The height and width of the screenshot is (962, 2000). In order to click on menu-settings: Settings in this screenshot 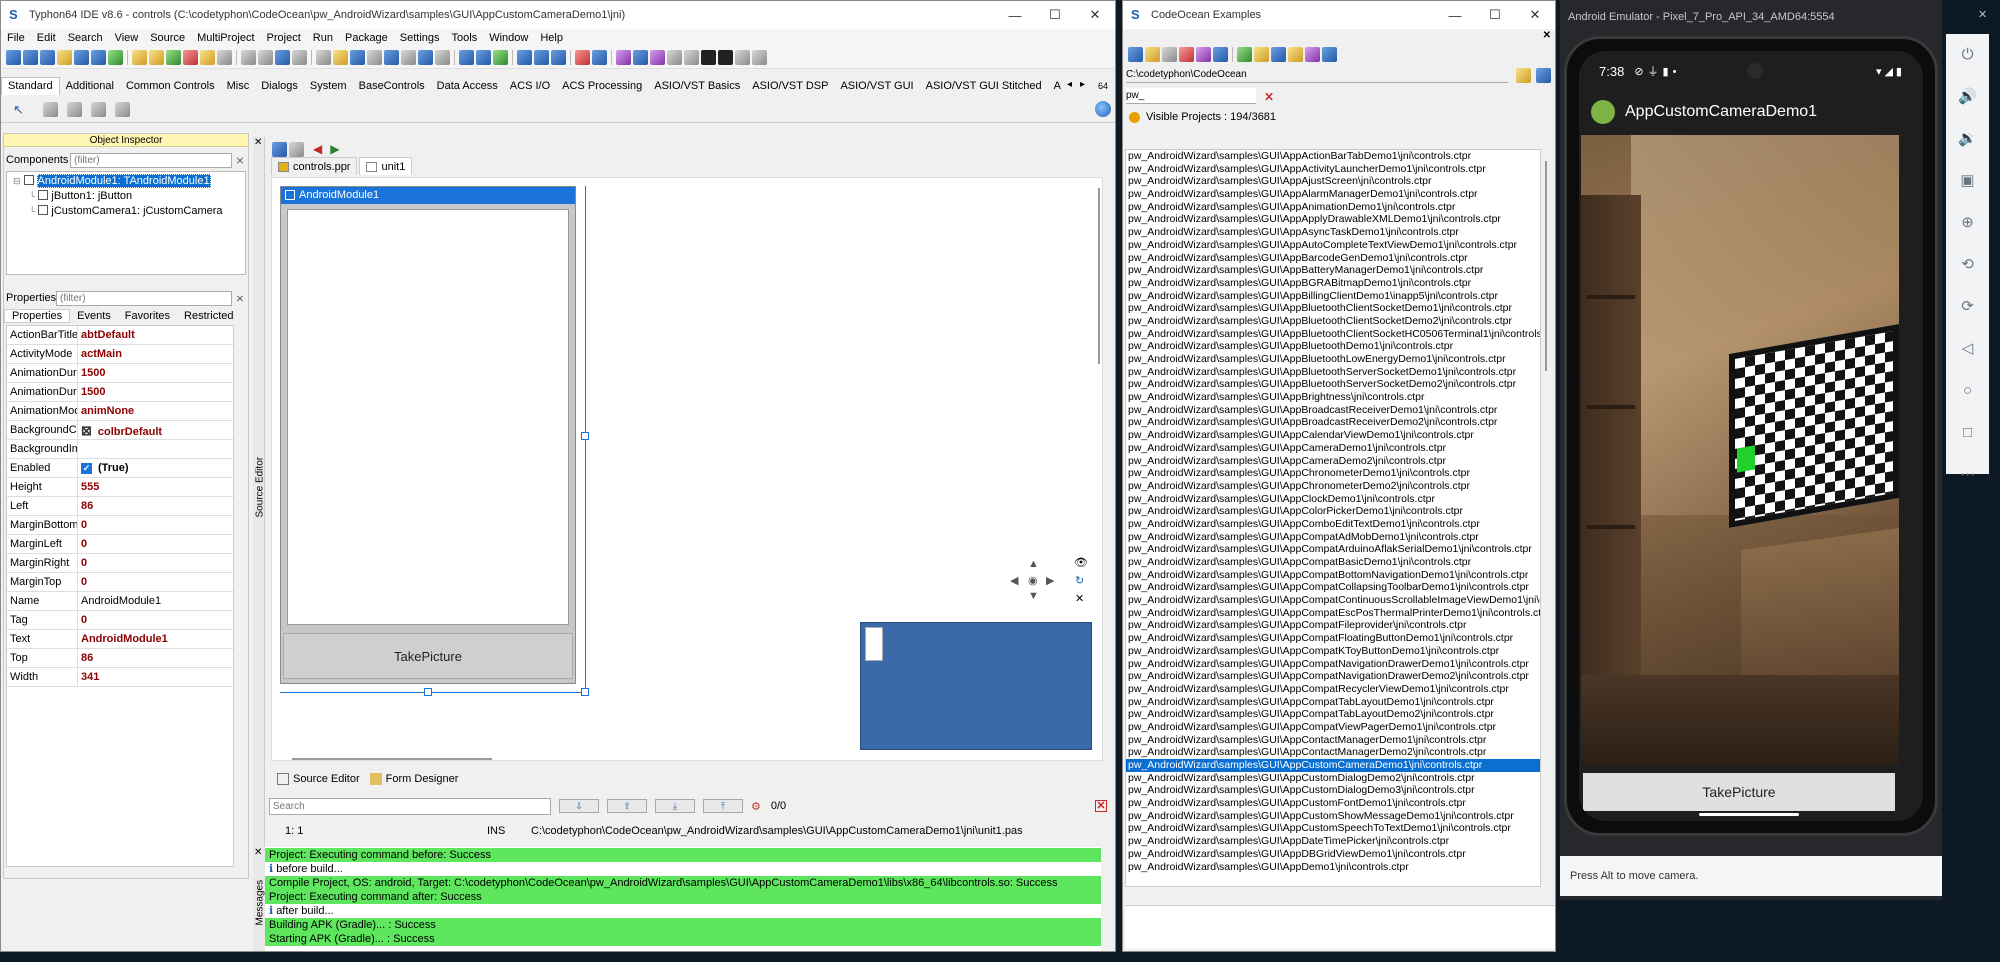, I will do `click(420, 38)`.